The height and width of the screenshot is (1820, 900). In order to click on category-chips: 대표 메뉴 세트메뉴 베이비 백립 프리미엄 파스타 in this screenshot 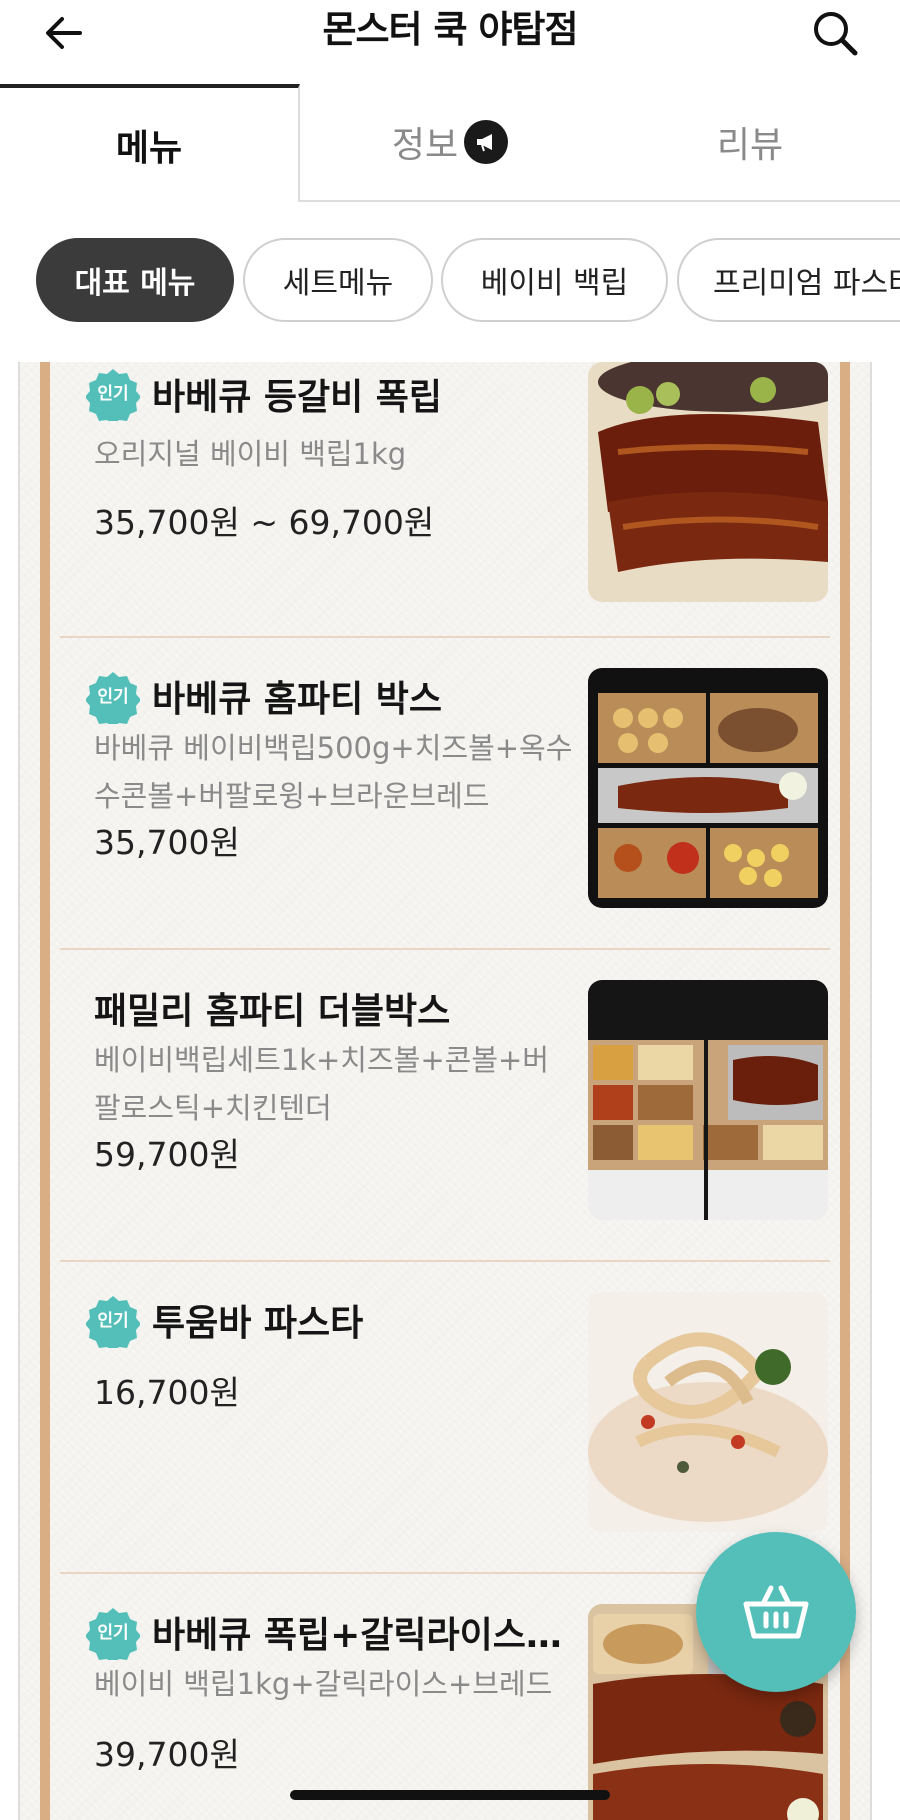, I will do `click(450, 283)`.